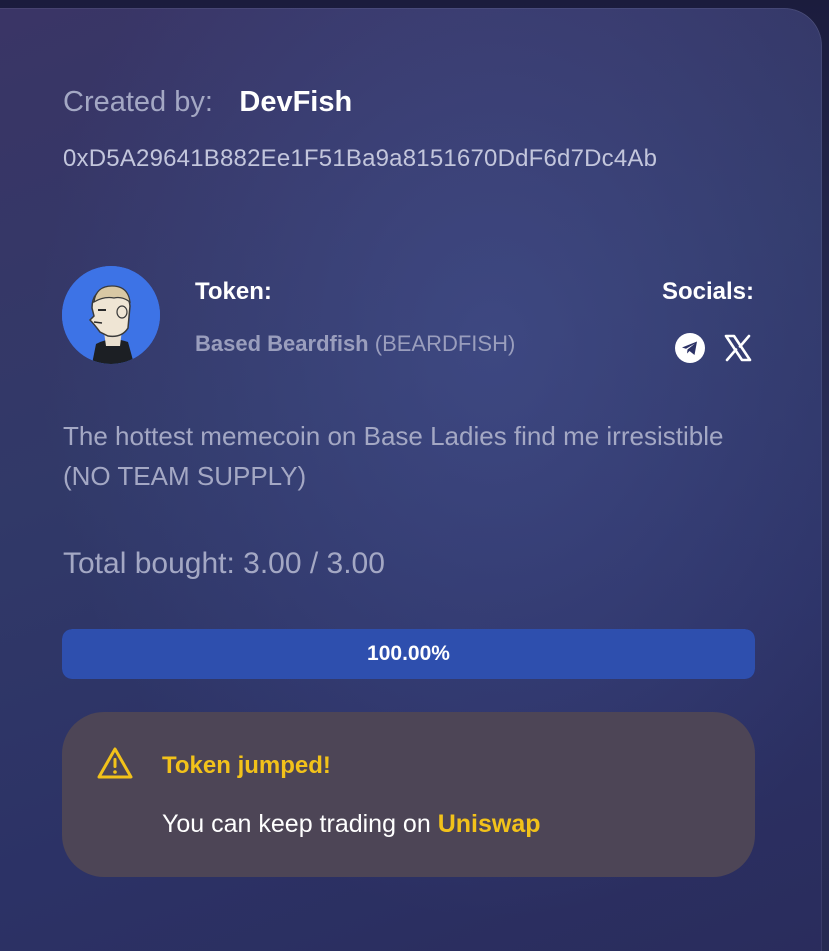  Describe the element at coordinates (282, 343) in the screenshot. I see `token-name: Based Beardfish` at that location.